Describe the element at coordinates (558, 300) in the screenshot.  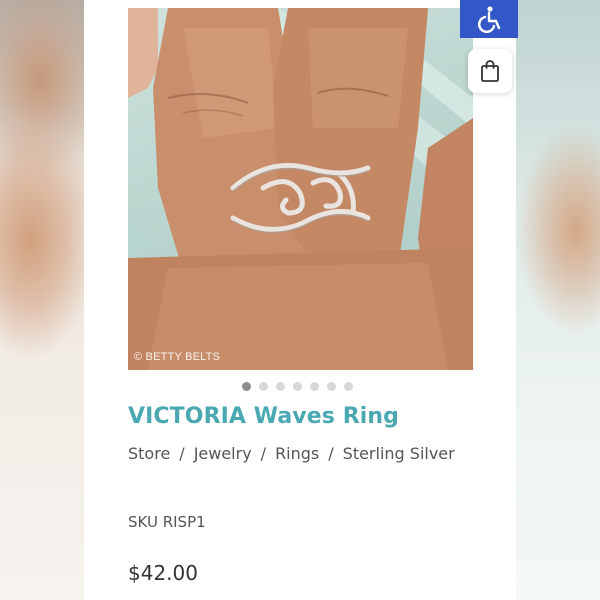
I see `background-blur-right` at that location.